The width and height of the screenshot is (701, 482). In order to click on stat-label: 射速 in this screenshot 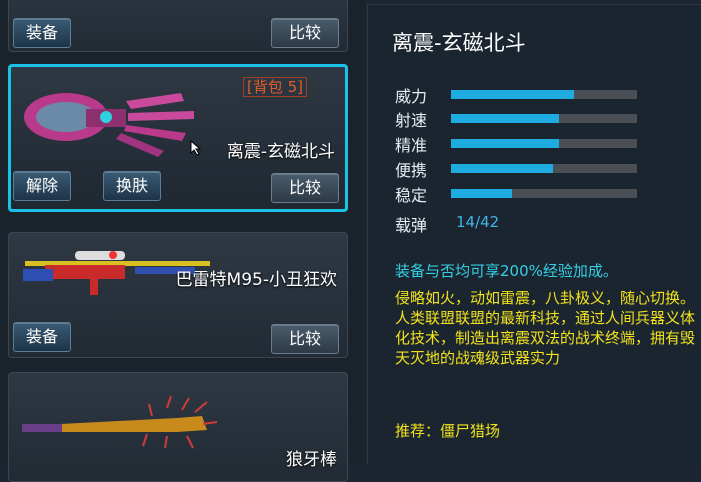, I will do `click(411, 120)`.